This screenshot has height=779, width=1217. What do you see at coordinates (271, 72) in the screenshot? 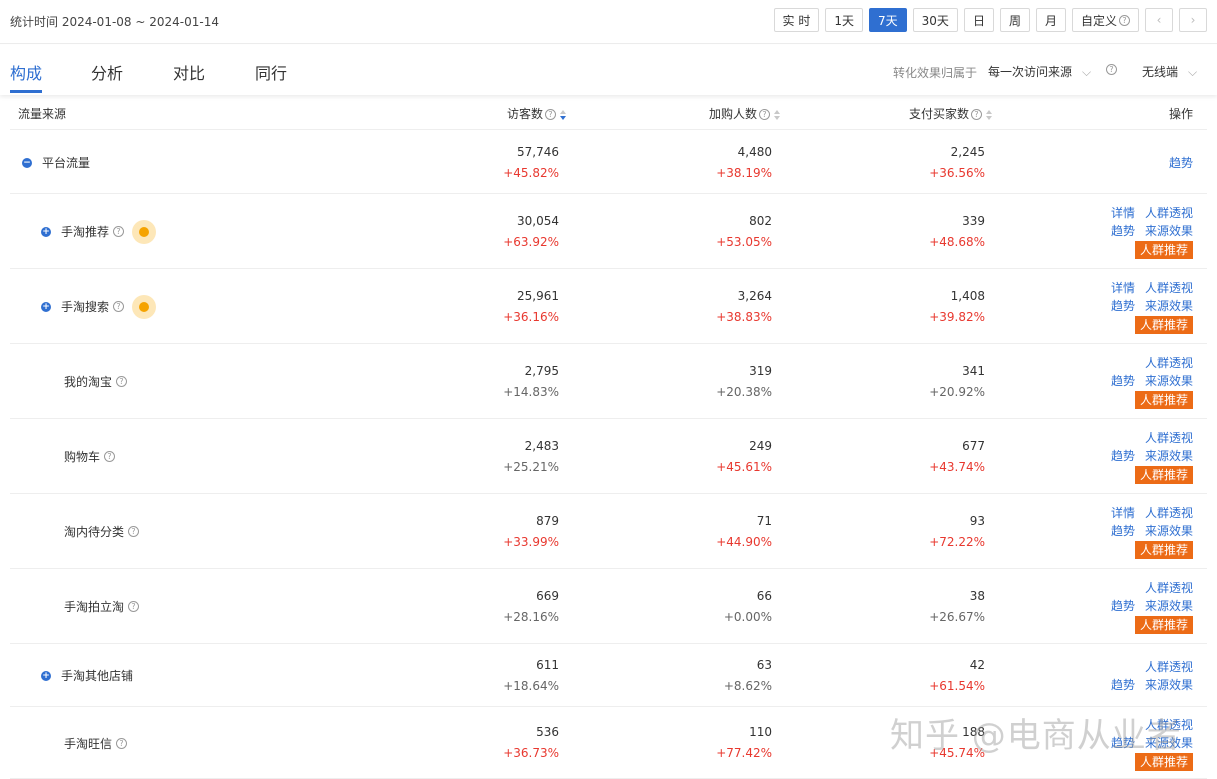
I see `tab-peers: 同行` at bounding box center [271, 72].